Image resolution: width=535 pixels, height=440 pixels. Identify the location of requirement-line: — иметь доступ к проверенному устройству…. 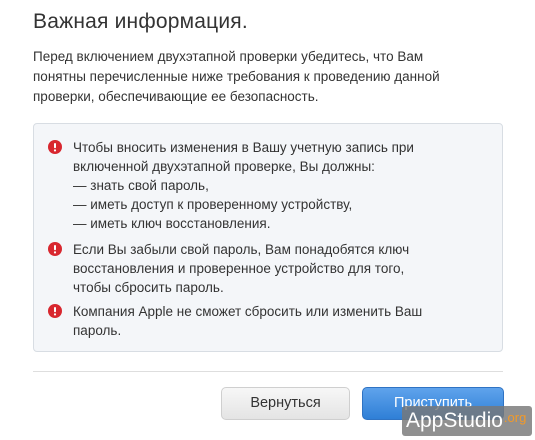
(213, 204).